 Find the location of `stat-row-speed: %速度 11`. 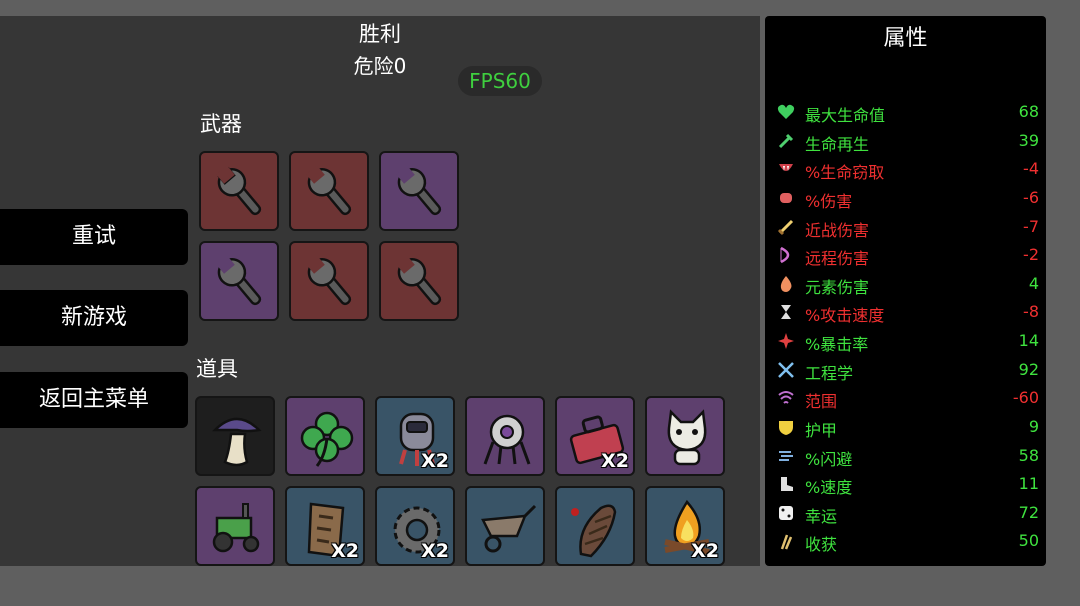

stat-row-speed: %速度 11 is located at coordinates (906, 484).